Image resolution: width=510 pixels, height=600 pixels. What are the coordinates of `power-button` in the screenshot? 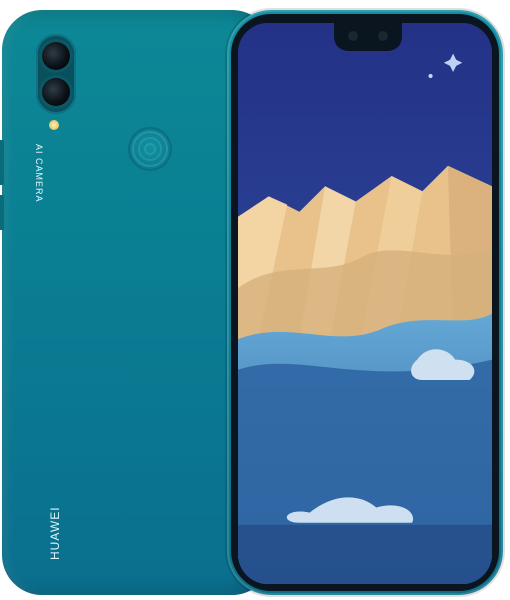 It's located at (2, 212).